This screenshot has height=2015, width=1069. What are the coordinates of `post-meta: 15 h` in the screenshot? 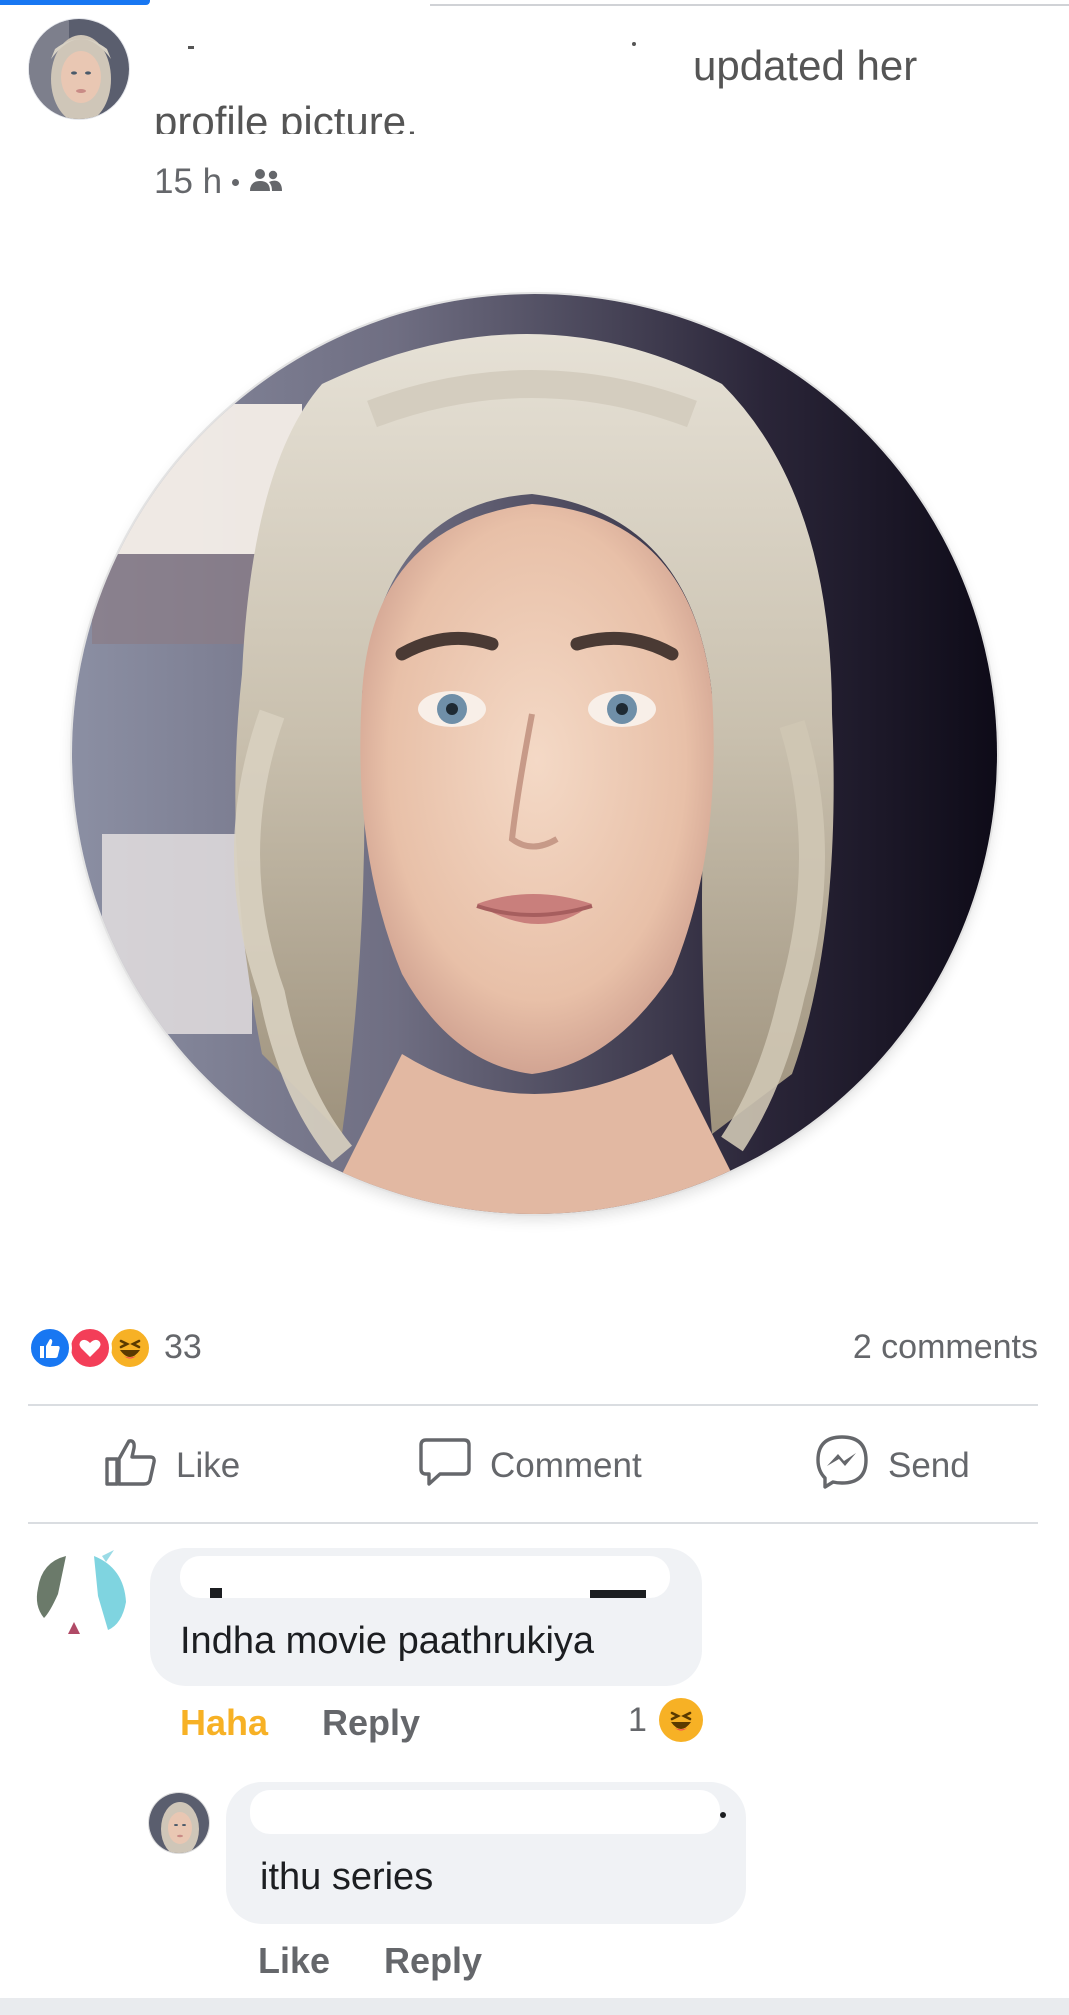 It's located at (218, 182).